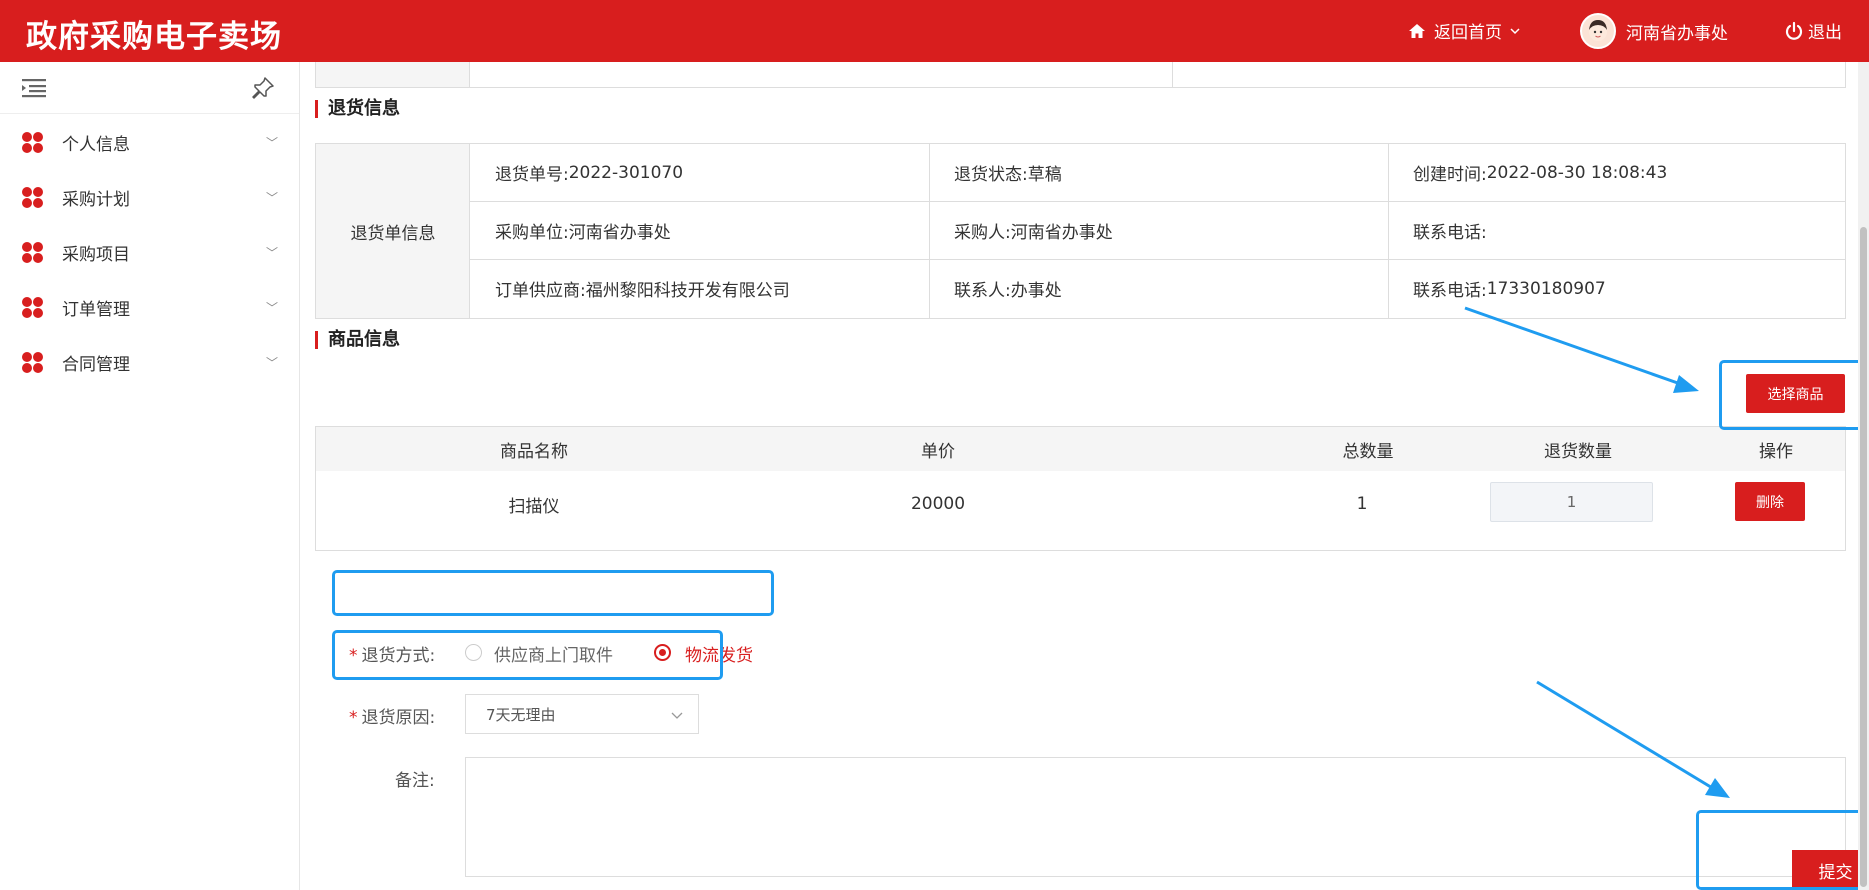  I want to click on sidebar-toolbar, so click(149, 88).